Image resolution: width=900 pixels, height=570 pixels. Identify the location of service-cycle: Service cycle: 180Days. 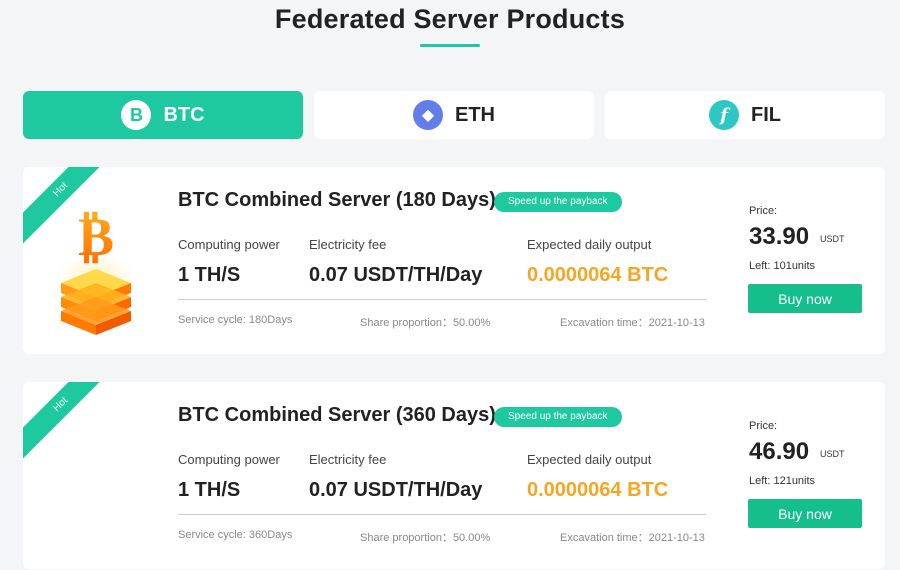
(235, 320).